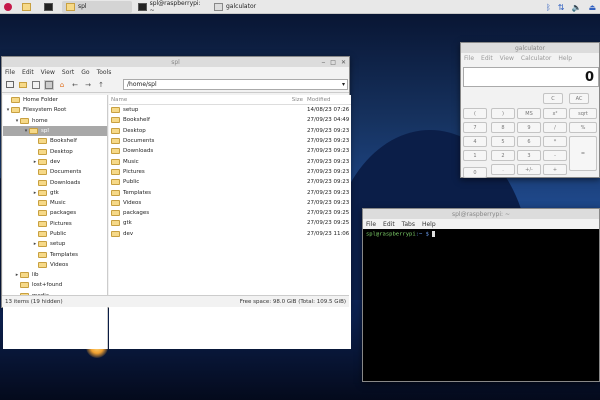 This screenshot has width=600, height=400. What do you see at coordinates (88, 85) in the screenshot?
I see `forward-button: →` at bounding box center [88, 85].